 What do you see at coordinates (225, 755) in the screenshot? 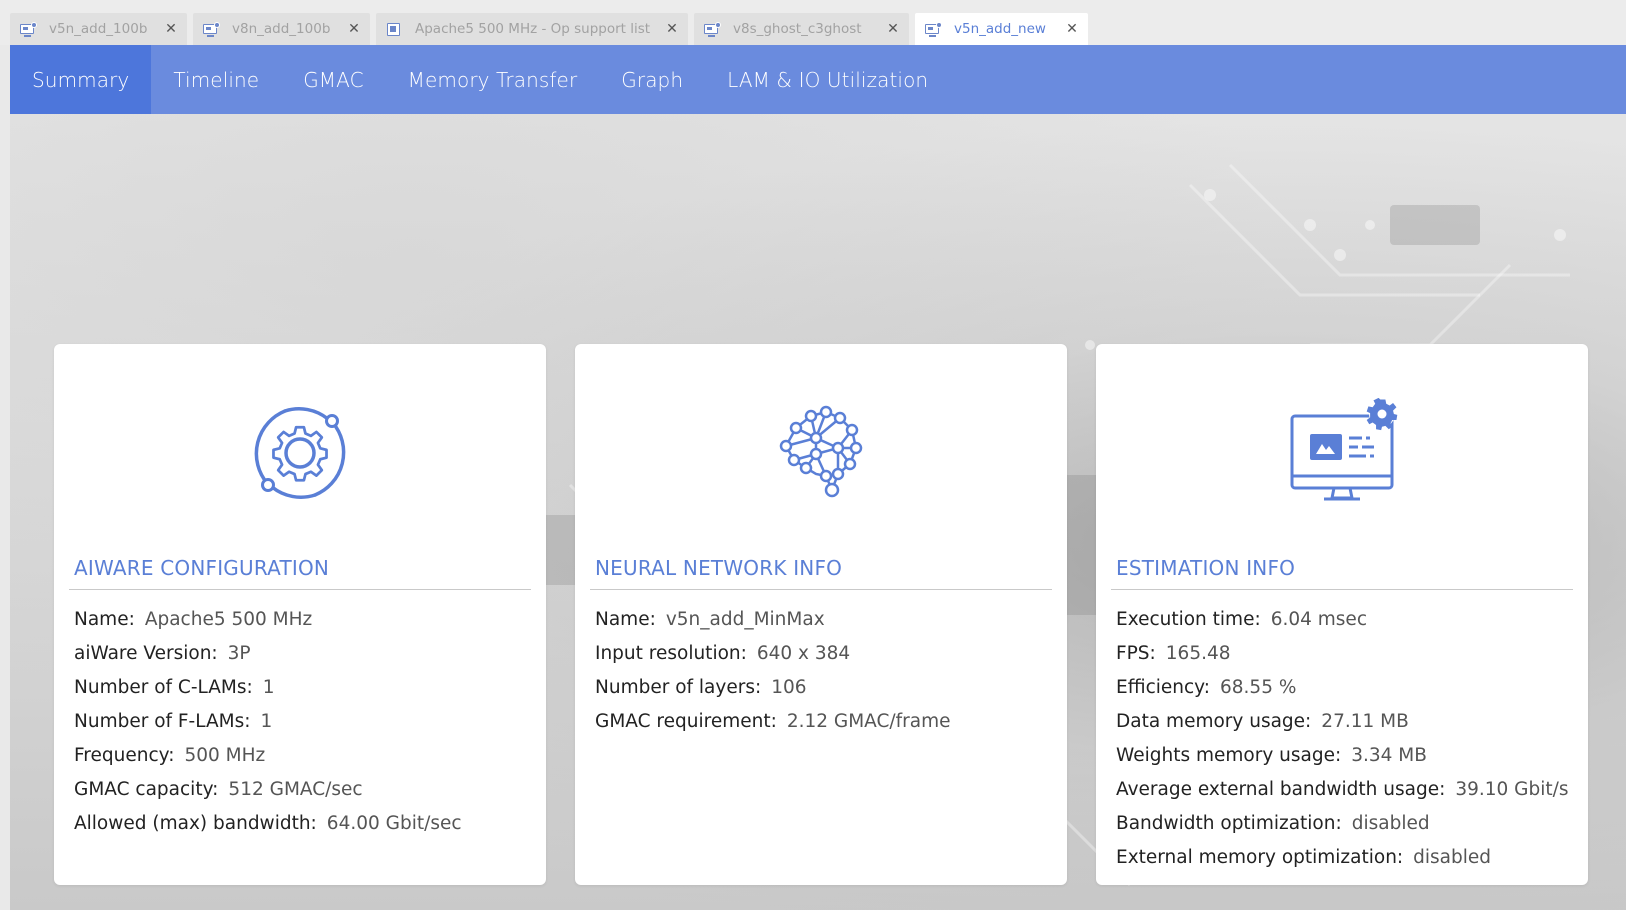
I see `info-value: 500 MHz` at bounding box center [225, 755].